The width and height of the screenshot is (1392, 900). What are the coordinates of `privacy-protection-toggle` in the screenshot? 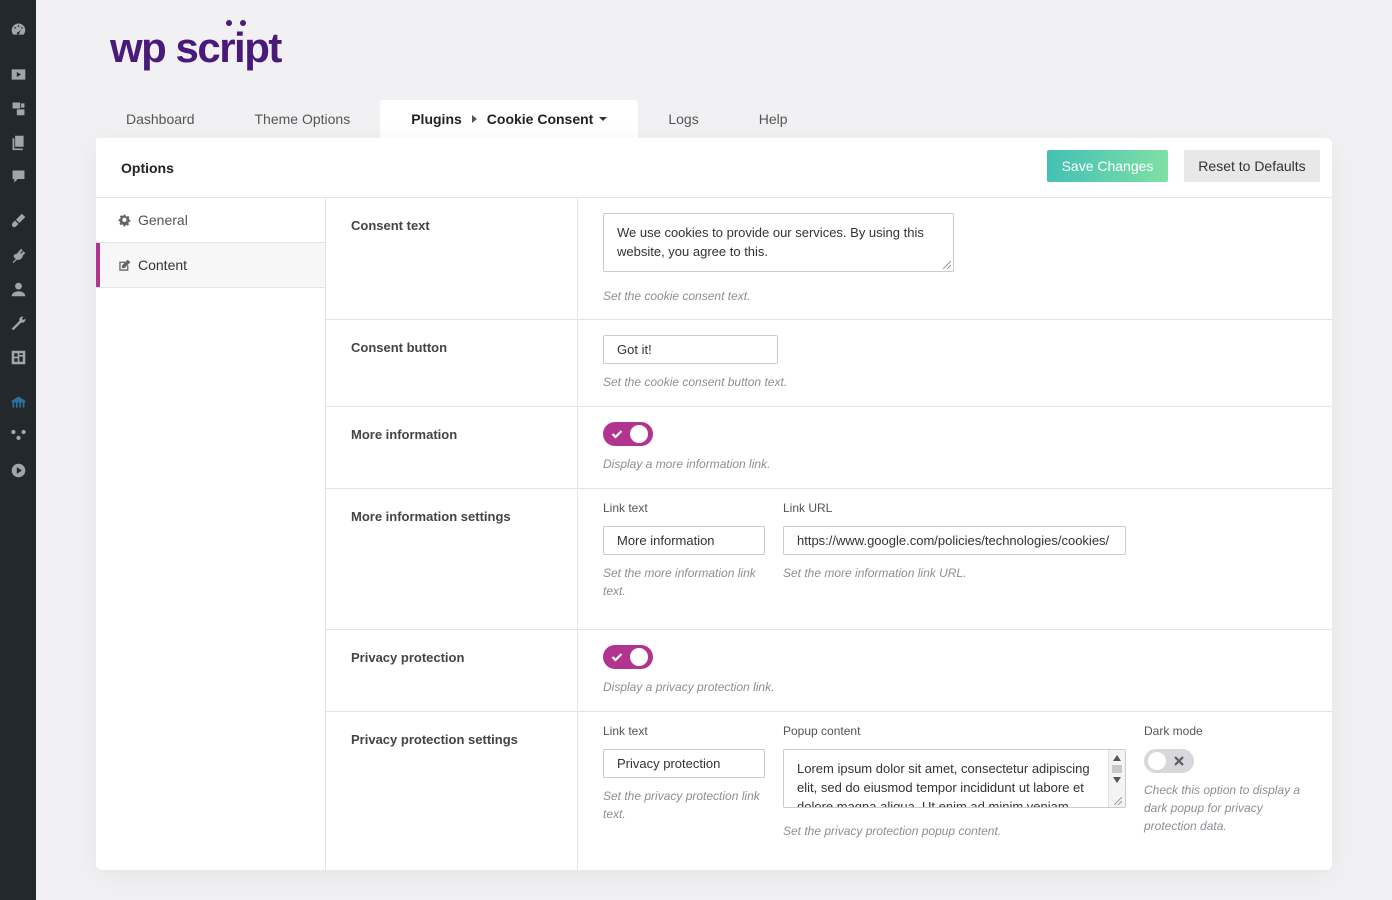 It's located at (628, 657).